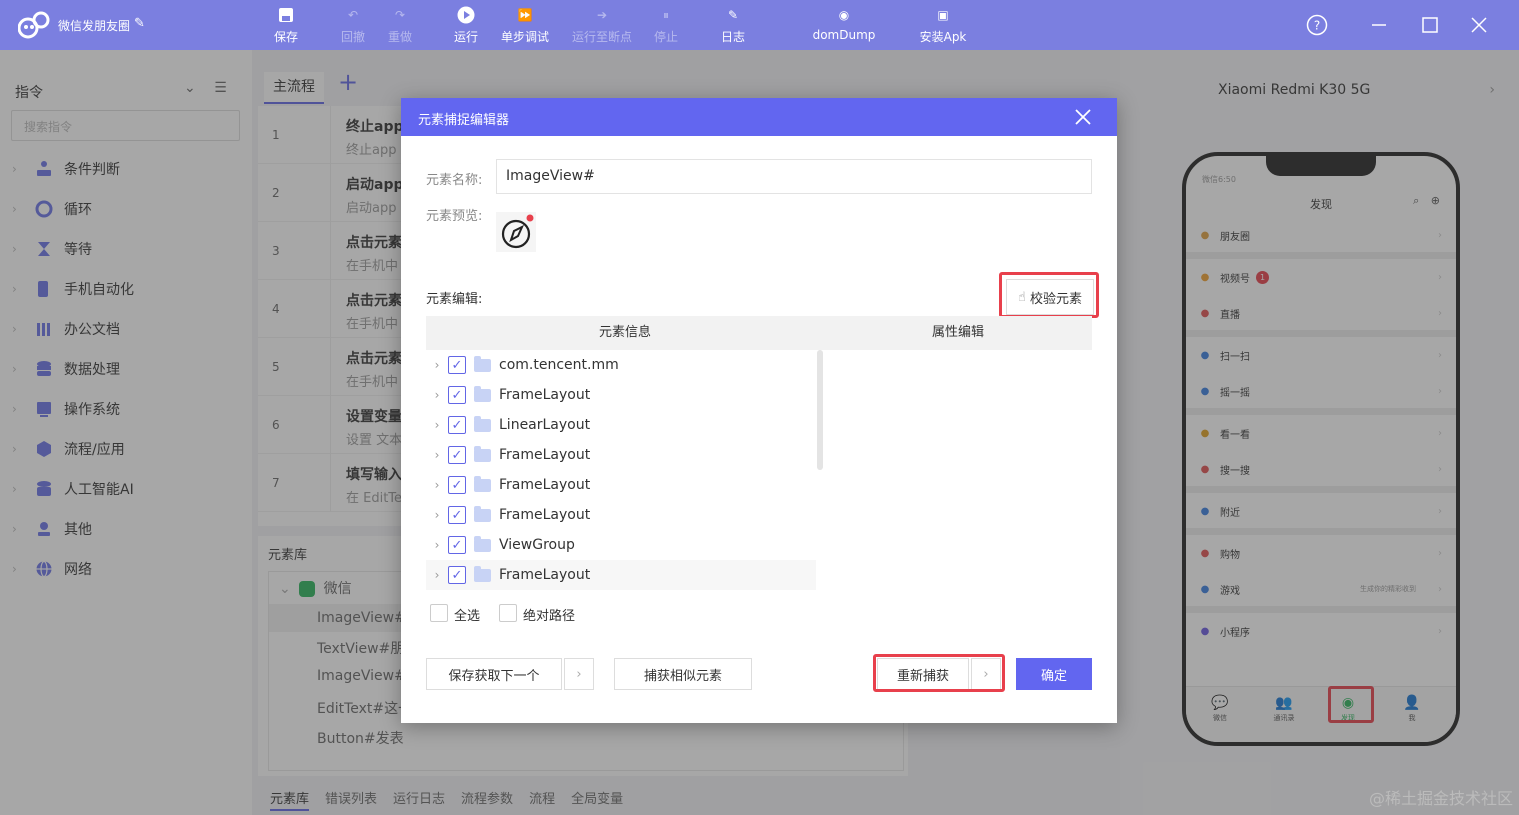 The width and height of the screenshot is (1519, 815). What do you see at coordinates (294, 88) in the screenshot?
I see `tab-main-flow: 主流程` at bounding box center [294, 88].